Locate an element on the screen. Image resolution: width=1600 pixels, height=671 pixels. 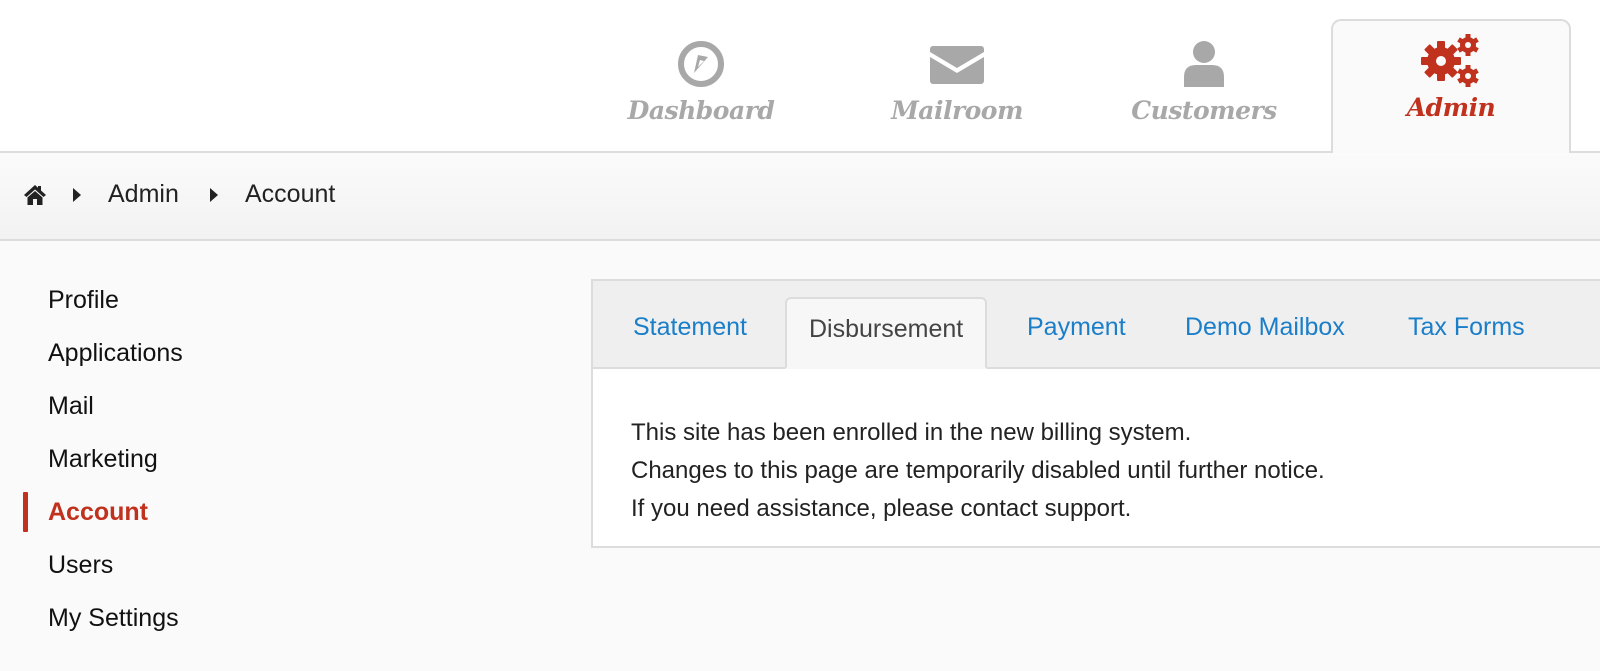
gears-icon is located at coordinates (1450, 60).